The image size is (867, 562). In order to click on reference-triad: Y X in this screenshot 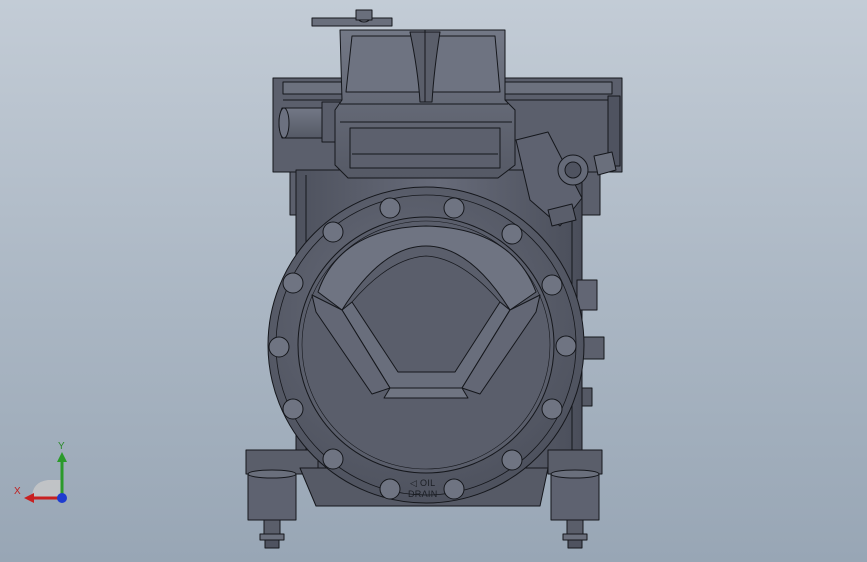, I will do `click(47, 475)`.